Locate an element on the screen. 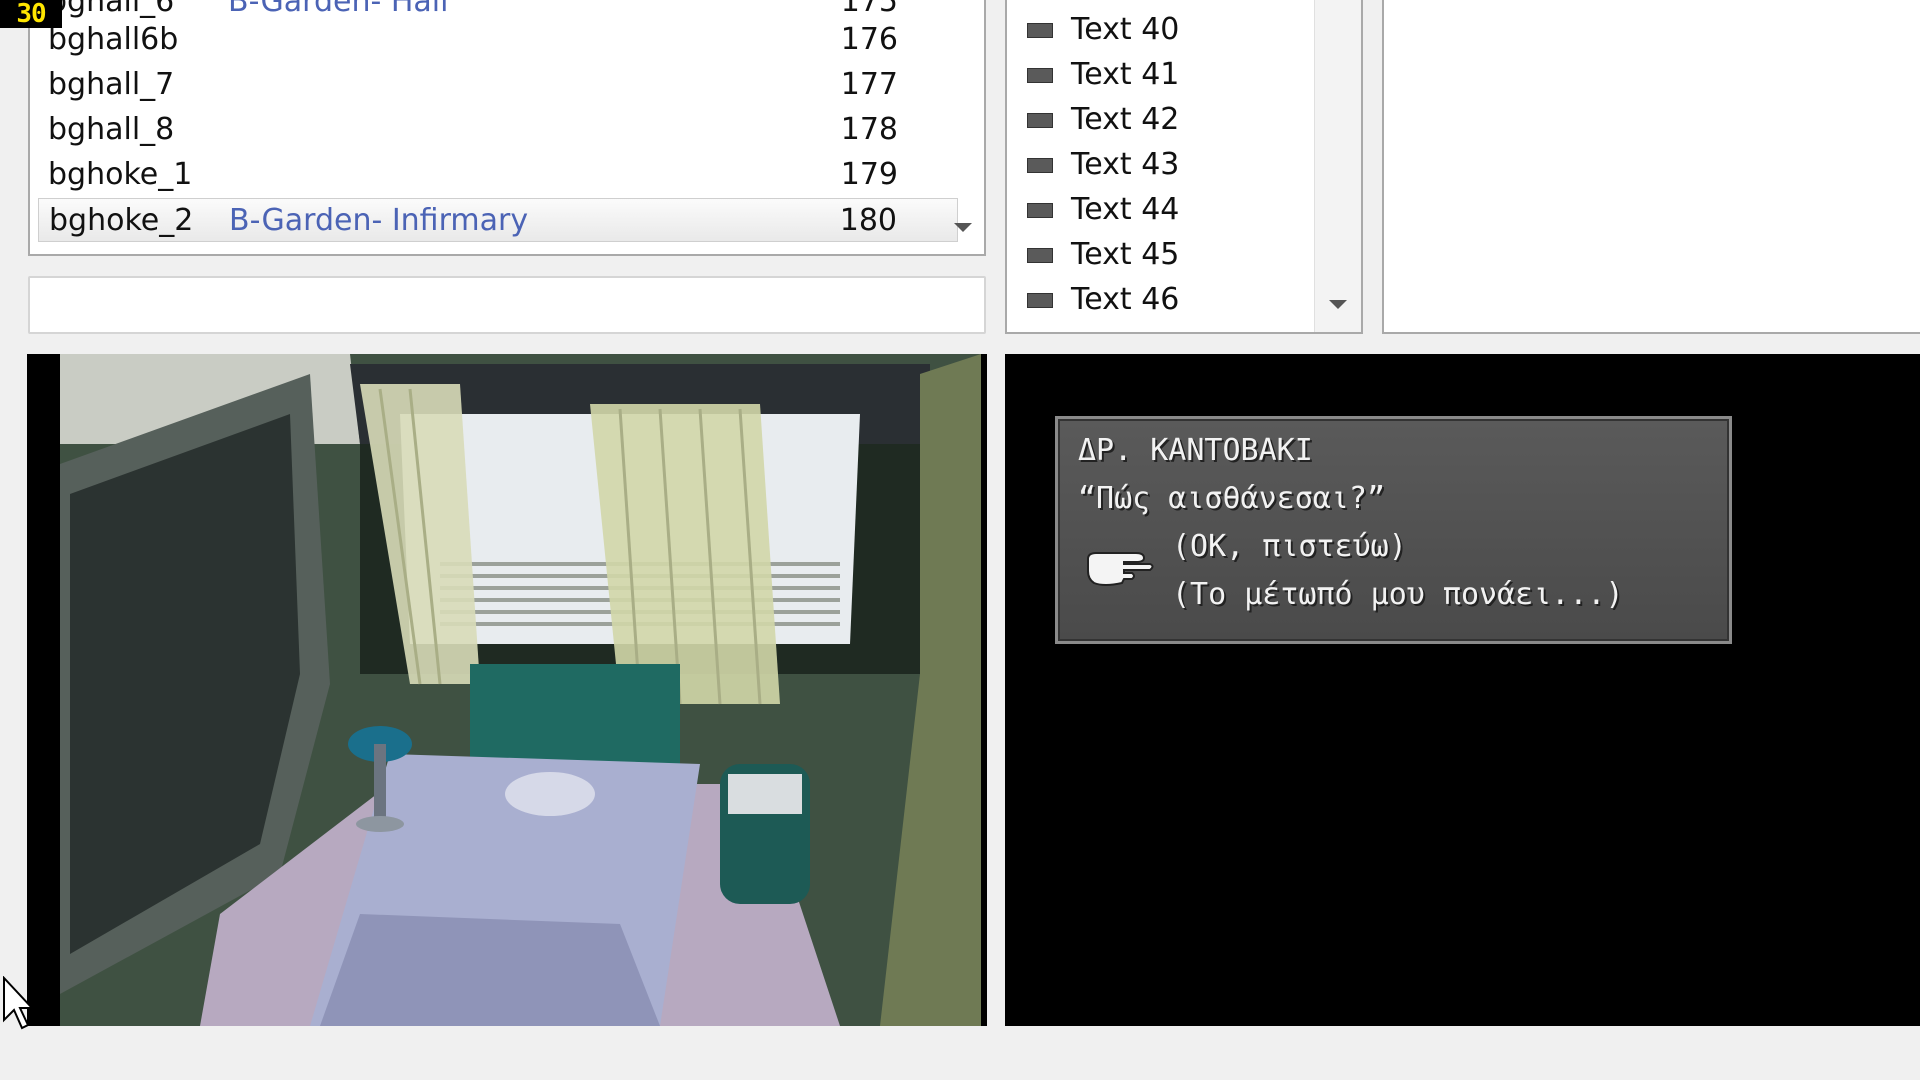 Image resolution: width=1920 pixels, height=1080 pixels. list-item: Text 41 is located at coordinates (1166, 75).